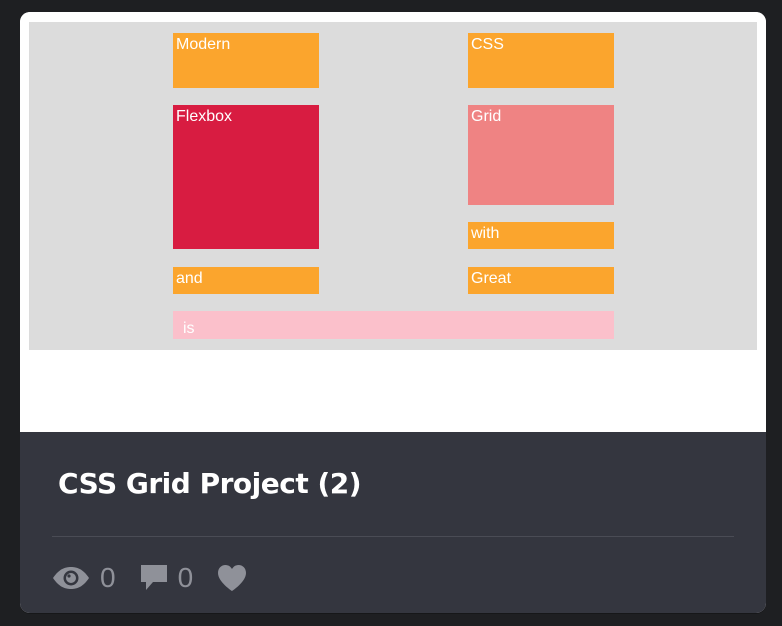  Describe the element at coordinates (71, 578) in the screenshot. I see `eye-icon` at that location.